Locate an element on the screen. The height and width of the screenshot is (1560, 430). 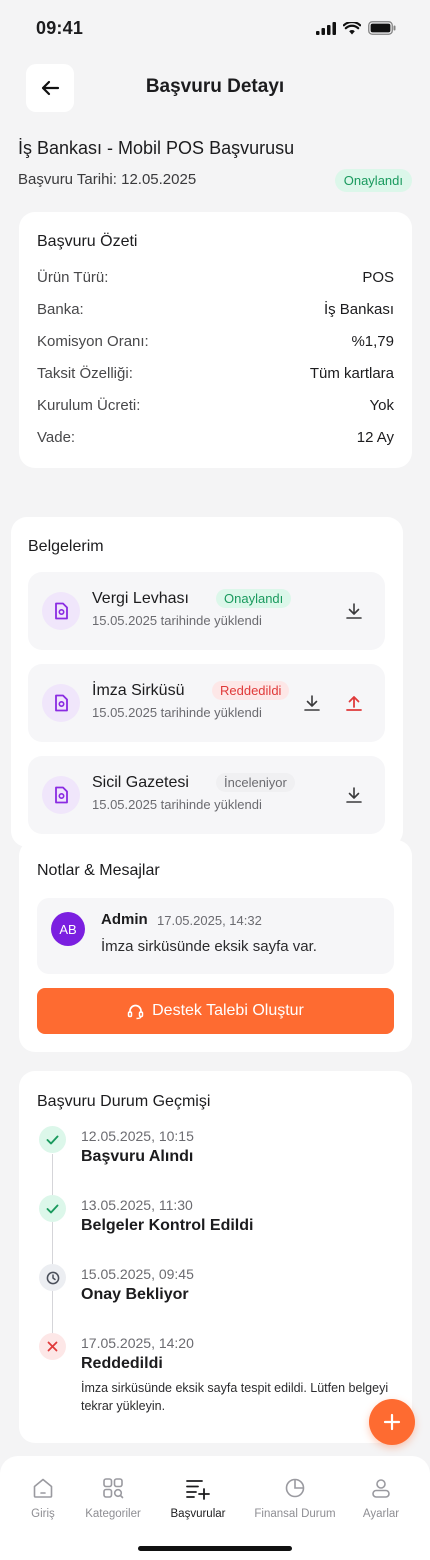
summary-row: Banka: İş Bankası is located at coordinates (215, 309).